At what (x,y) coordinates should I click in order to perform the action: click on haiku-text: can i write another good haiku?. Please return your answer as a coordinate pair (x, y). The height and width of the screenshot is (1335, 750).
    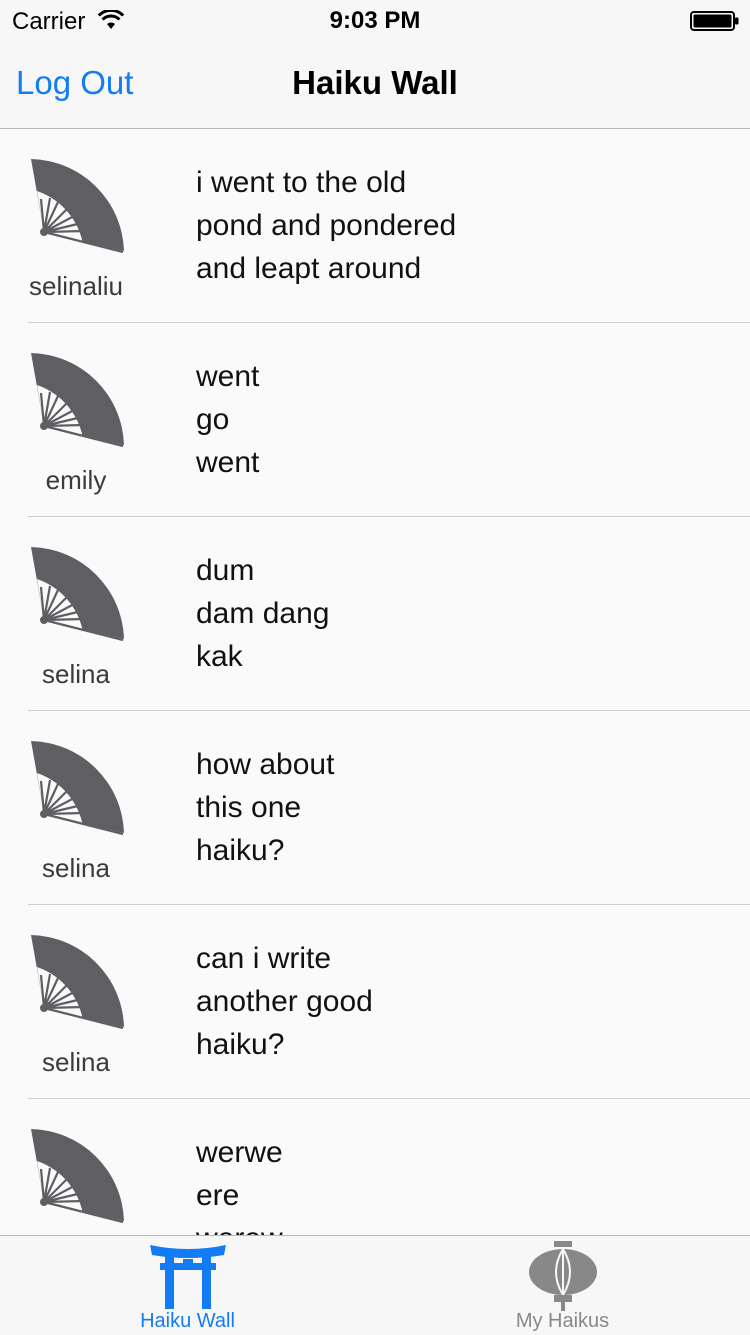
    Looking at the image, I should click on (284, 1001).